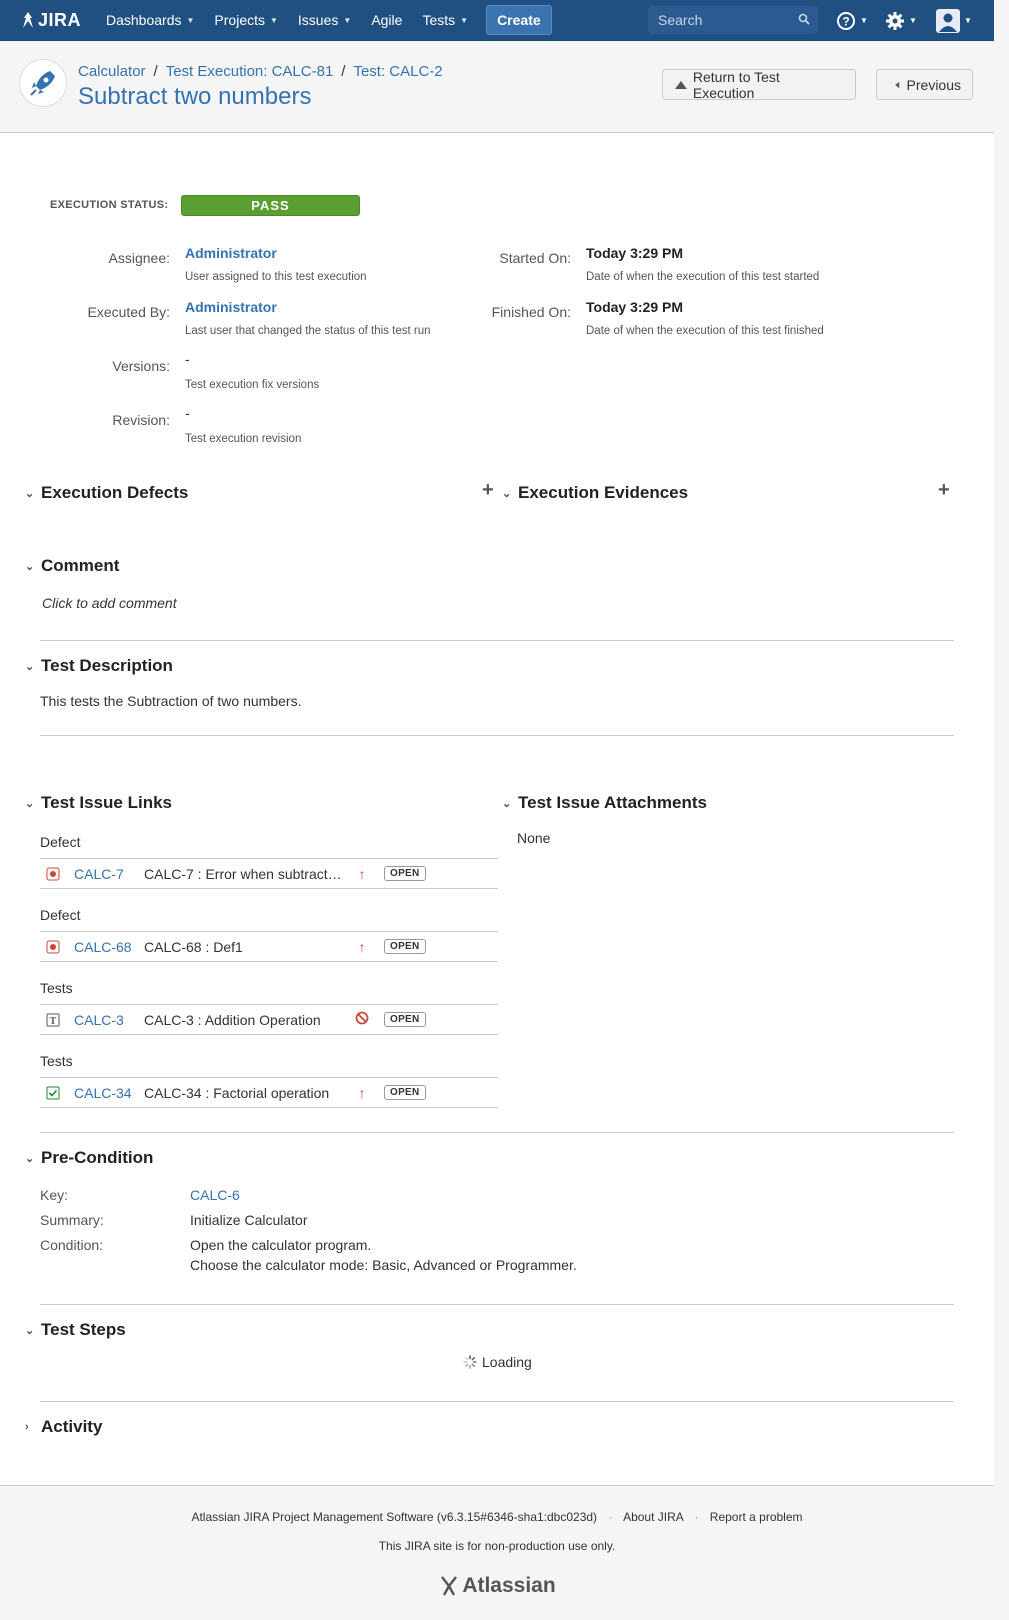  I want to click on user-menu: ▼, so click(954, 20).